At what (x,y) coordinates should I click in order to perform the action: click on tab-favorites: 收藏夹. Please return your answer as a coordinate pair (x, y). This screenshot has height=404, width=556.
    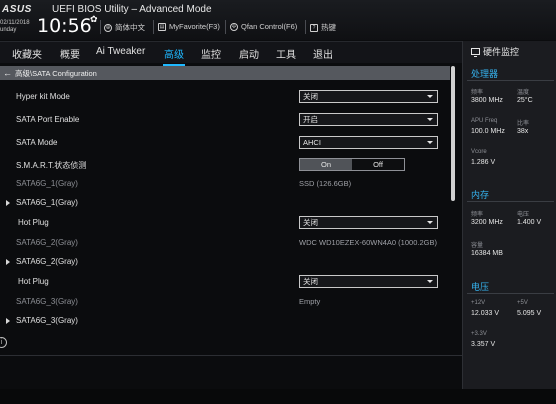
    Looking at the image, I should click on (27, 53).